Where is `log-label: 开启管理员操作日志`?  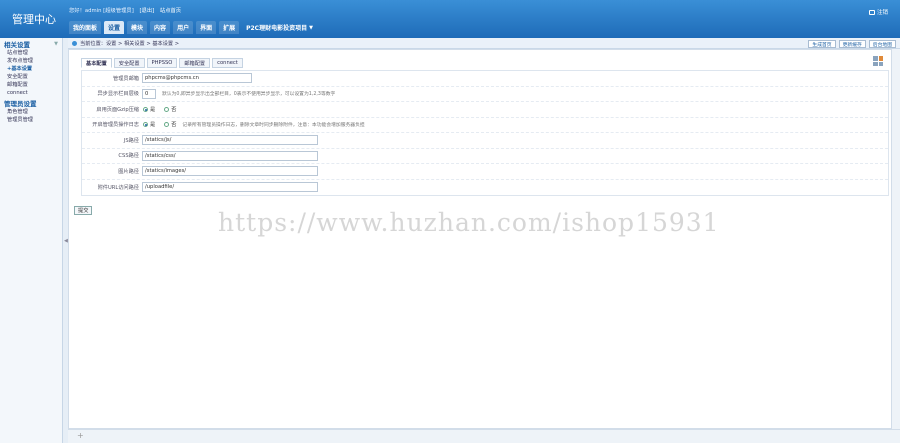
log-label: 开启管理员操作日志 is located at coordinates (115, 125).